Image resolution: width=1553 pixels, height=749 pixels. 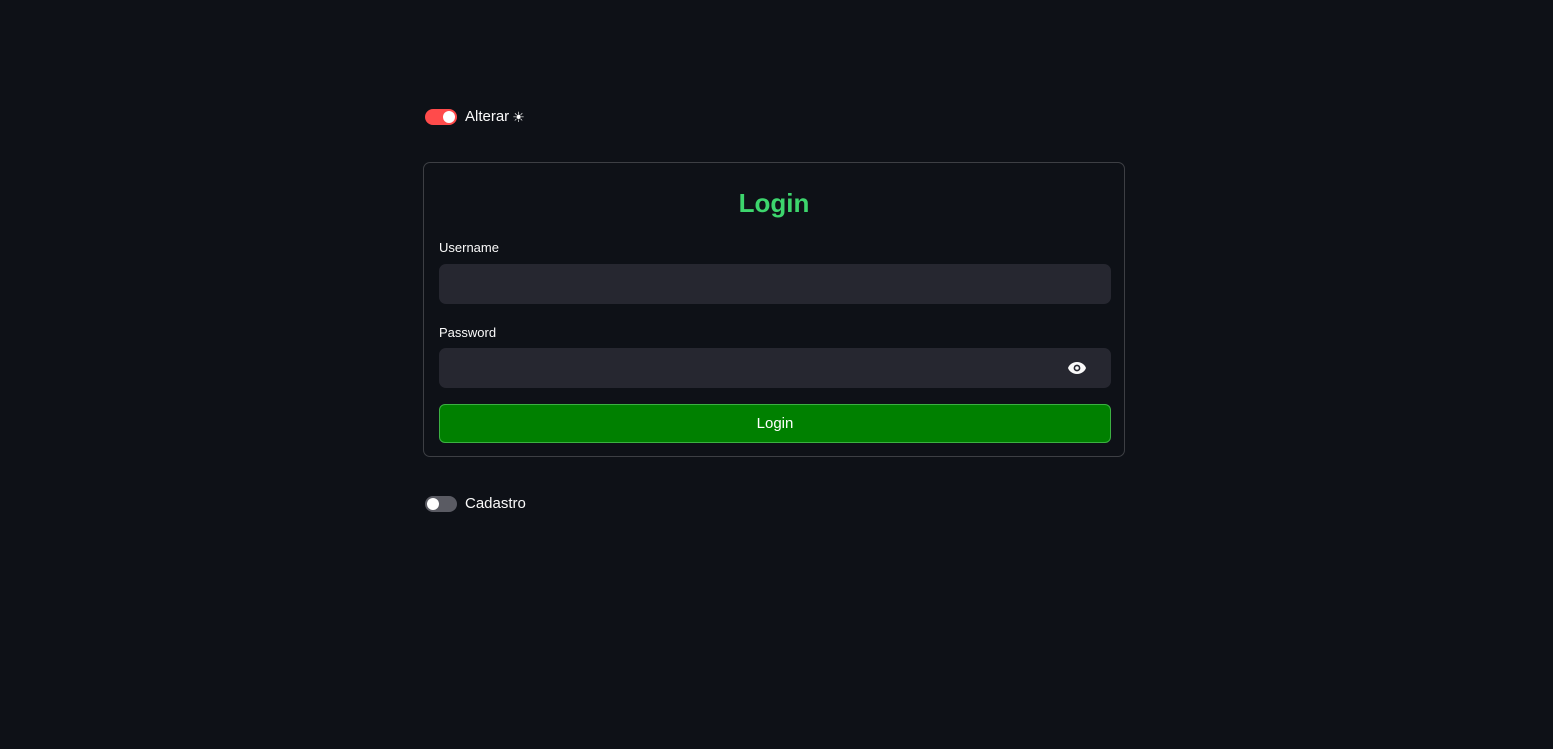 I want to click on show-password-button, so click(x=1077, y=368).